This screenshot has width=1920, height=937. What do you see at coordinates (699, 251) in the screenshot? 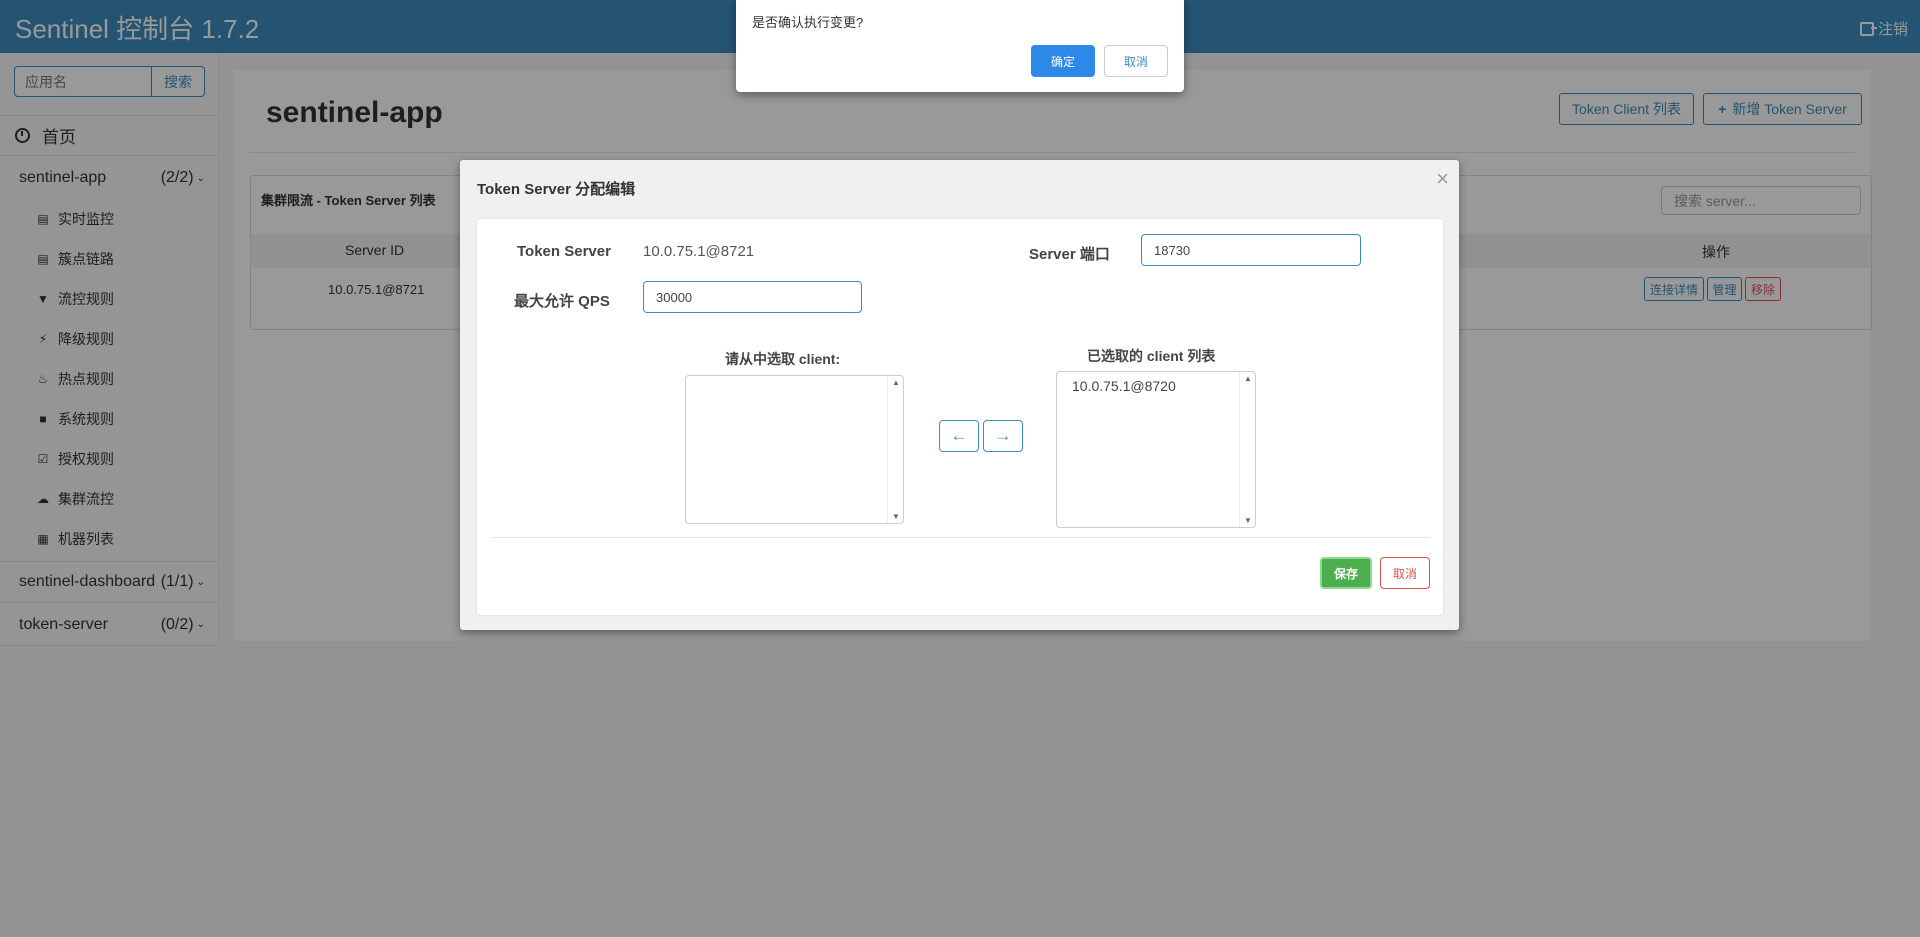
I see `token-server-value: 10.0.75.1@8721` at bounding box center [699, 251].